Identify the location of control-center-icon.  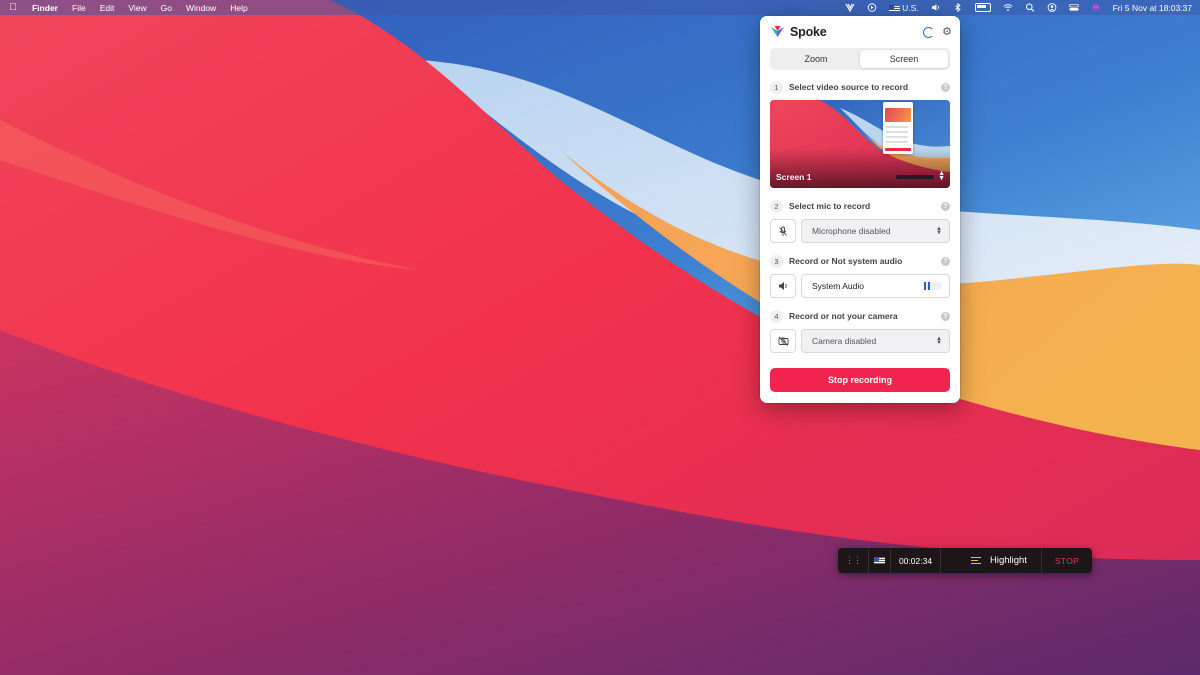
(1073, 7).